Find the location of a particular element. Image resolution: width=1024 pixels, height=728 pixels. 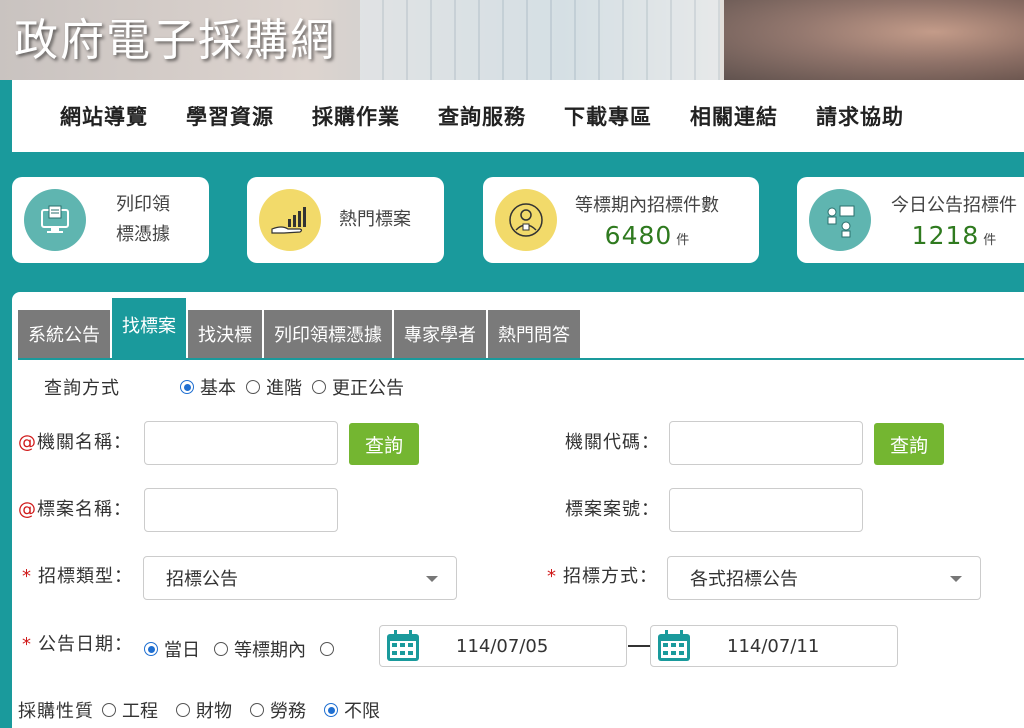

radio-basic-label: 基本 is located at coordinates (218, 388).